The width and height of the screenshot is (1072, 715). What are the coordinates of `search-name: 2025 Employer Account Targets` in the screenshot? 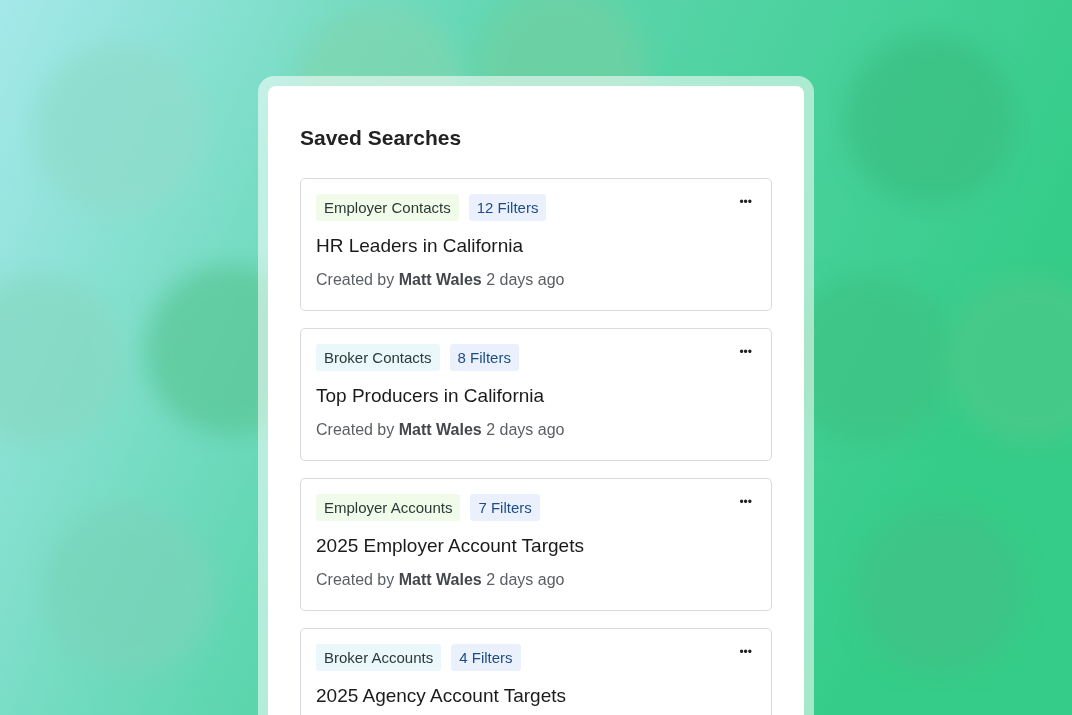 It's located at (450, 546).